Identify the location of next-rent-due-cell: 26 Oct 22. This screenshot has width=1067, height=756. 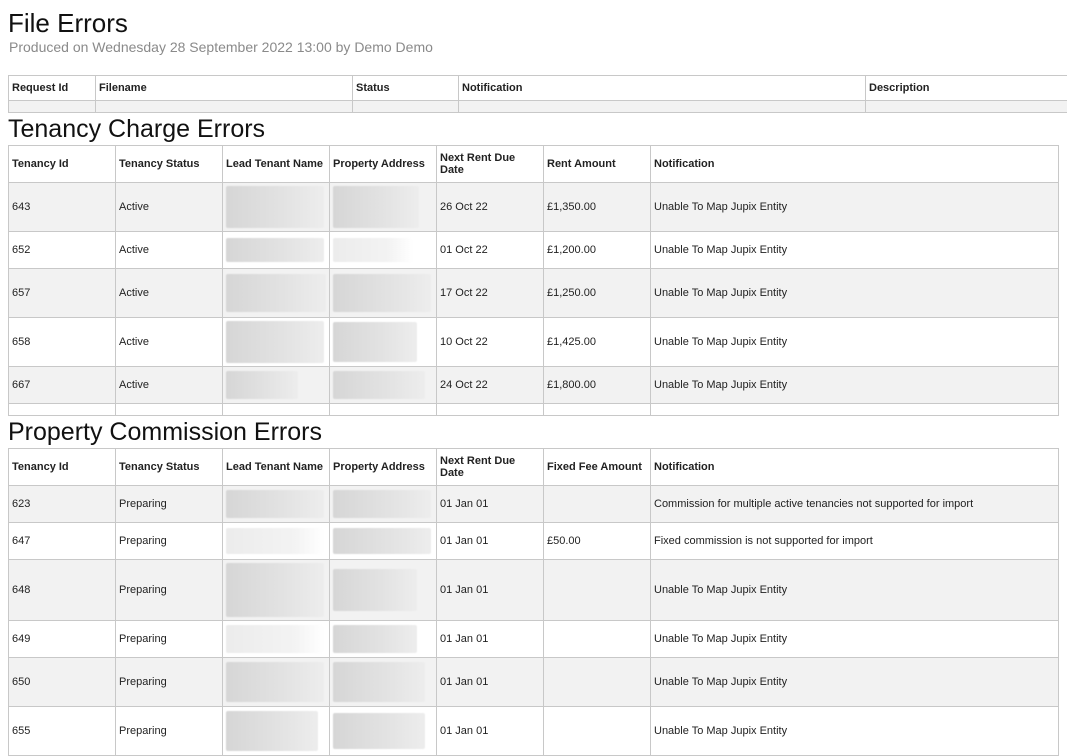
(490, 207).